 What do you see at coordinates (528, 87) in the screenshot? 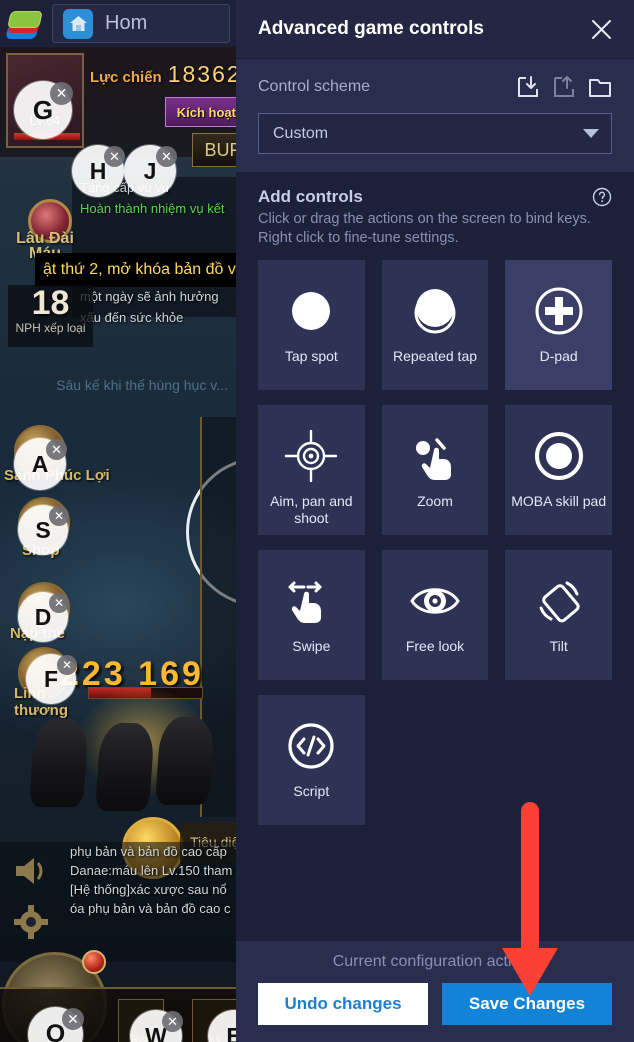
I see `import-scheme-icon` at bounding box center [528, 87].